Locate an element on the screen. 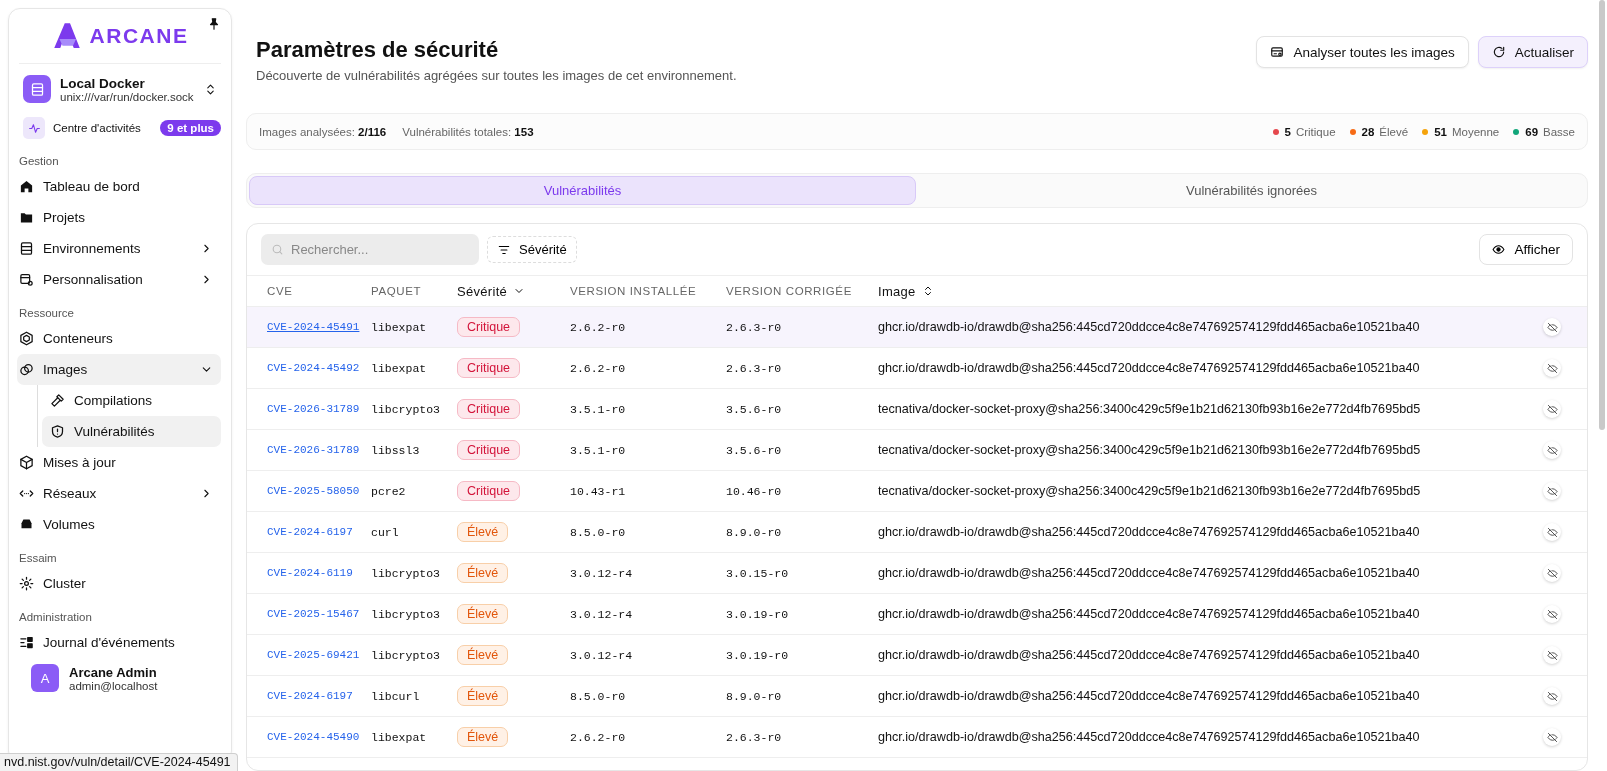 The width and height of the screenshot is (1607, 771). table-cell-text: 8.9.0-r0 is located at coordinates (754, 532).